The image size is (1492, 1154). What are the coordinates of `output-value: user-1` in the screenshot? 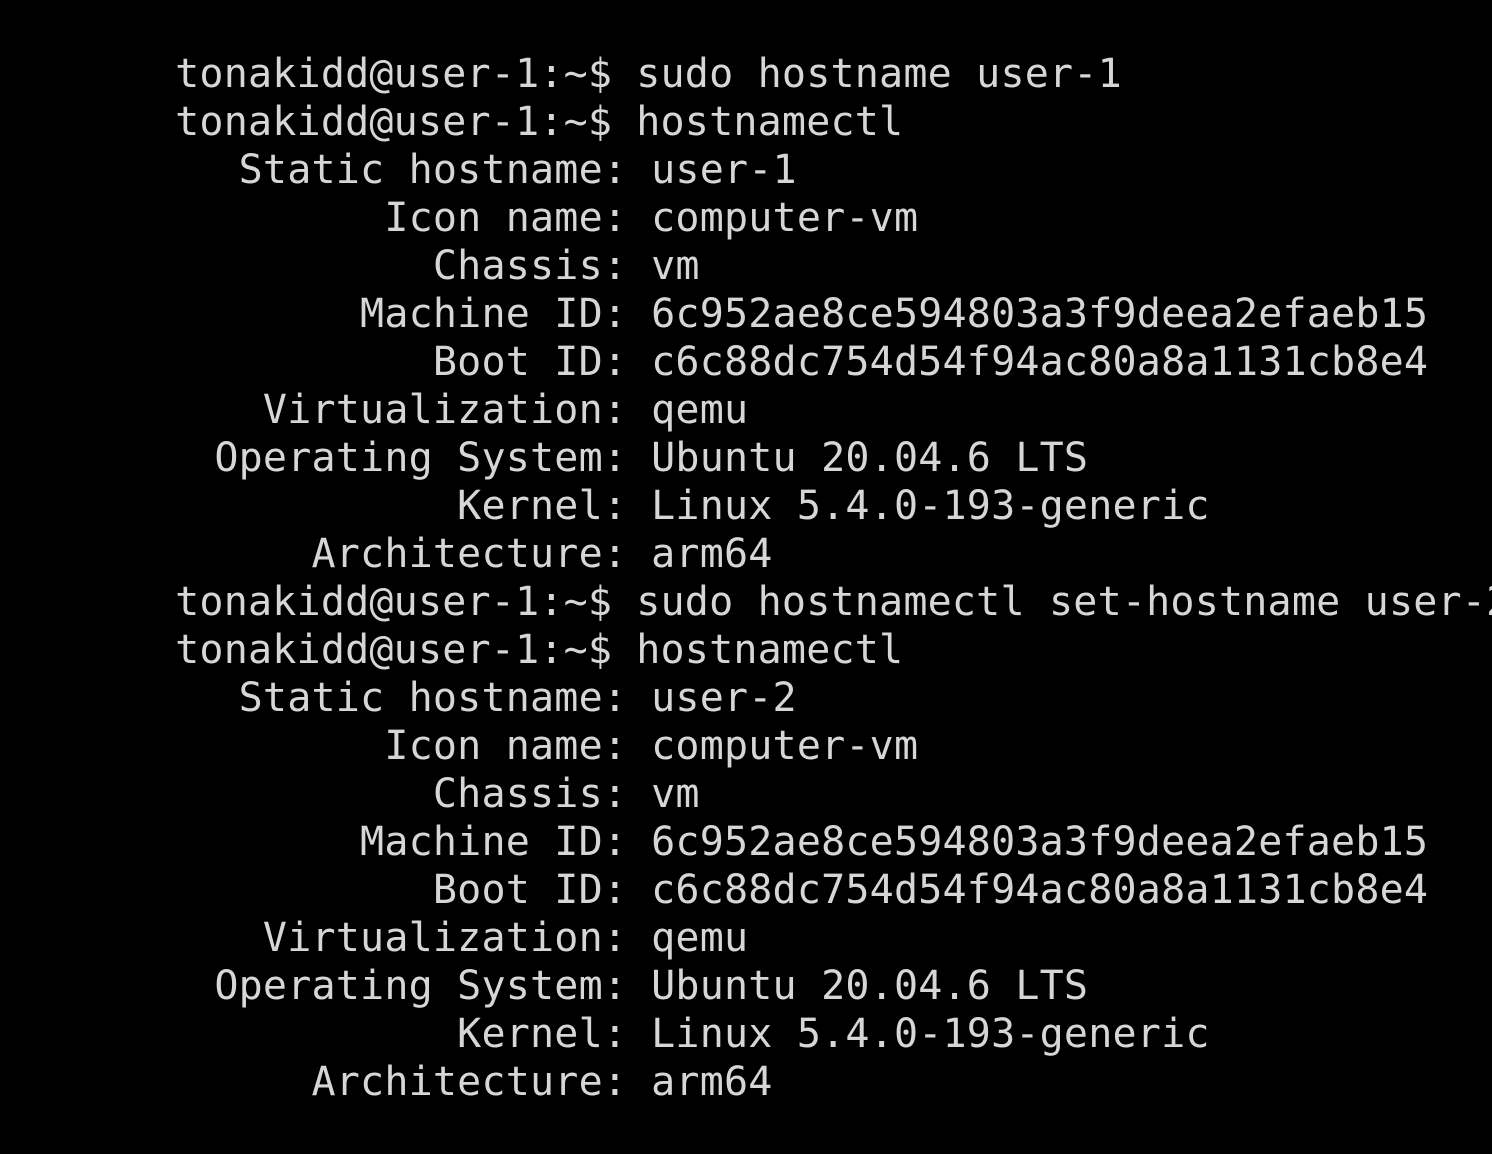 It's located at (724, 170).